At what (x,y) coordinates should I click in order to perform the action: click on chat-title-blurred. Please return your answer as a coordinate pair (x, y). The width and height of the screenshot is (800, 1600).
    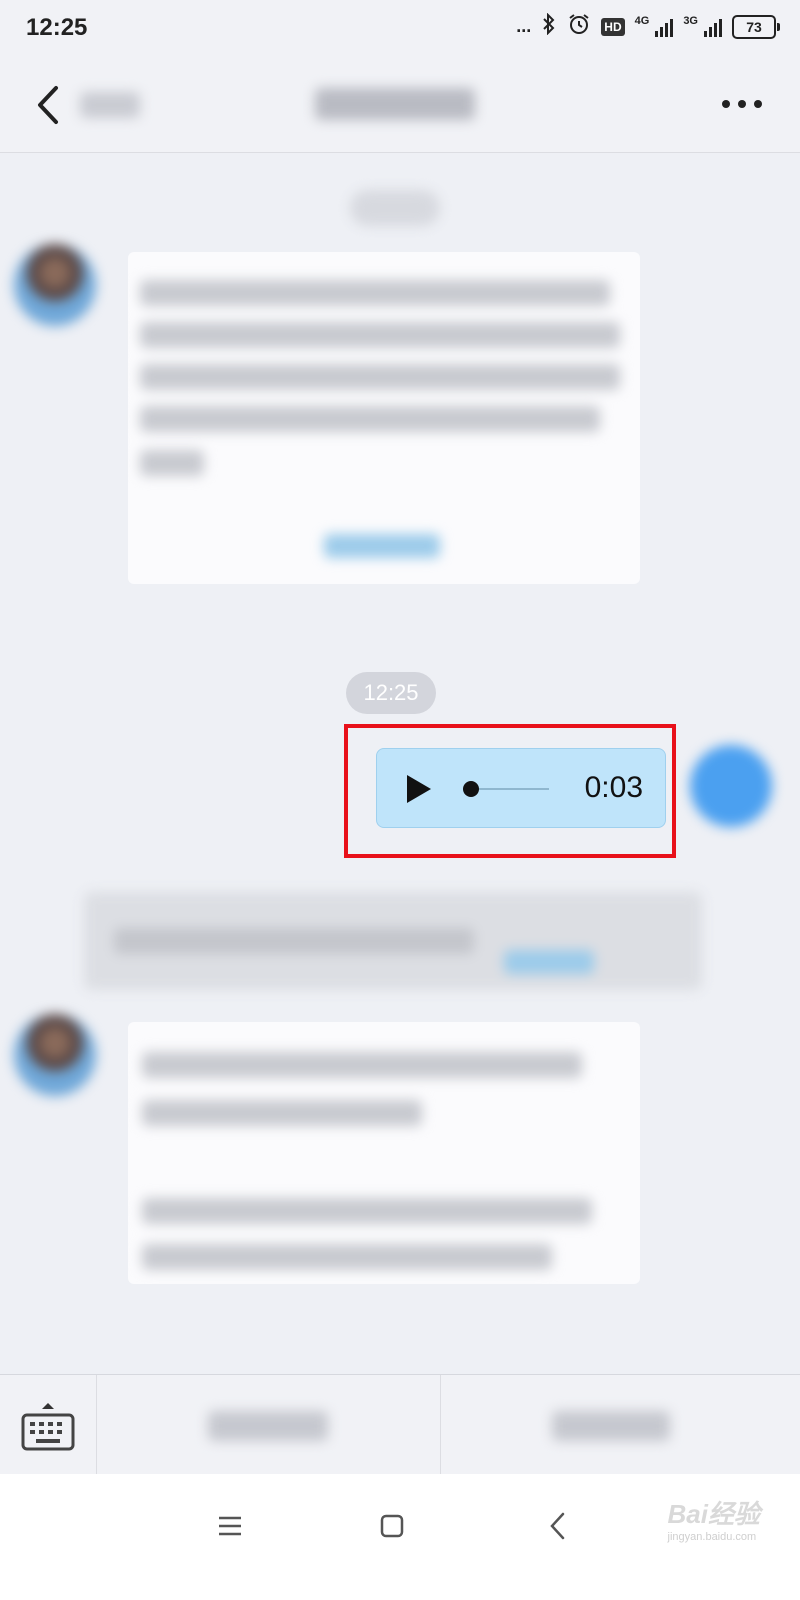
    Looking at the image, I should click on (395, 104).